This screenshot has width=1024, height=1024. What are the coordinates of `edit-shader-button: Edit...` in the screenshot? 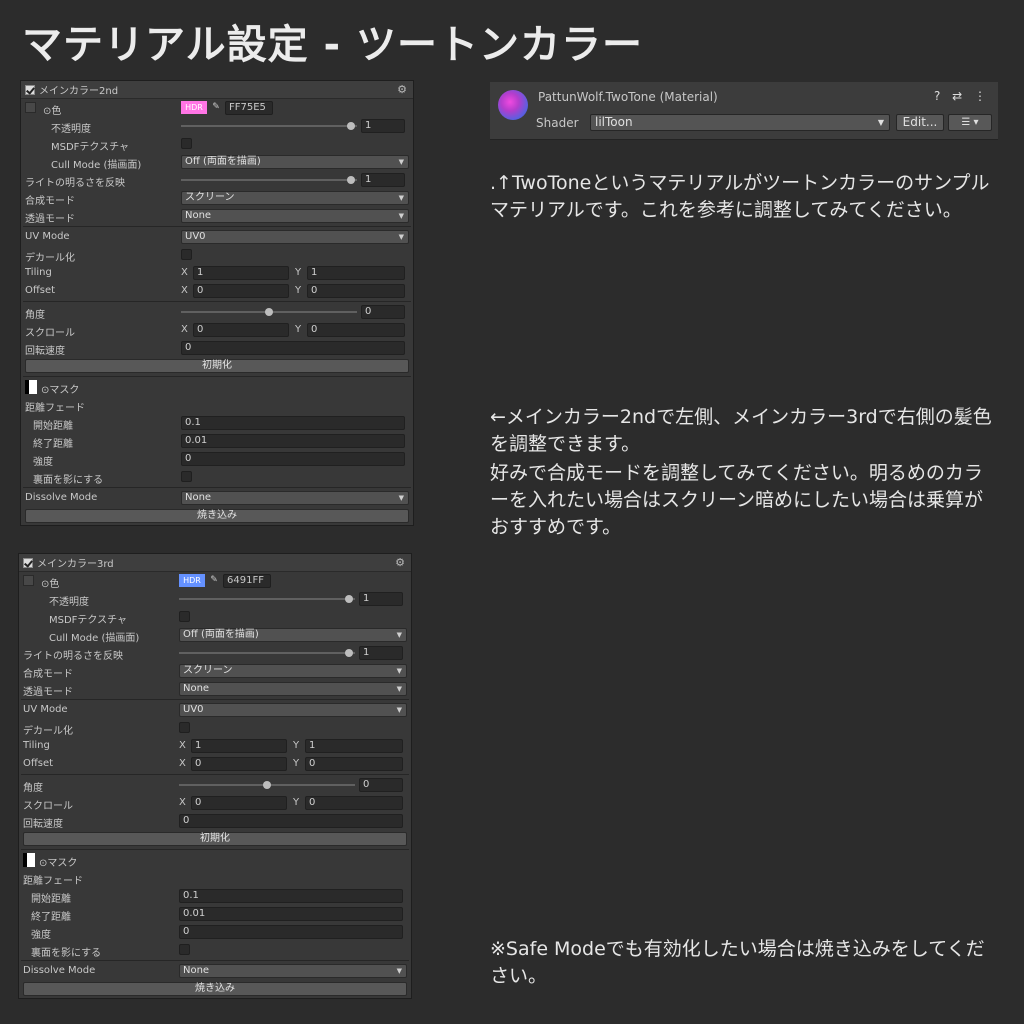 It's located at (920, 122).